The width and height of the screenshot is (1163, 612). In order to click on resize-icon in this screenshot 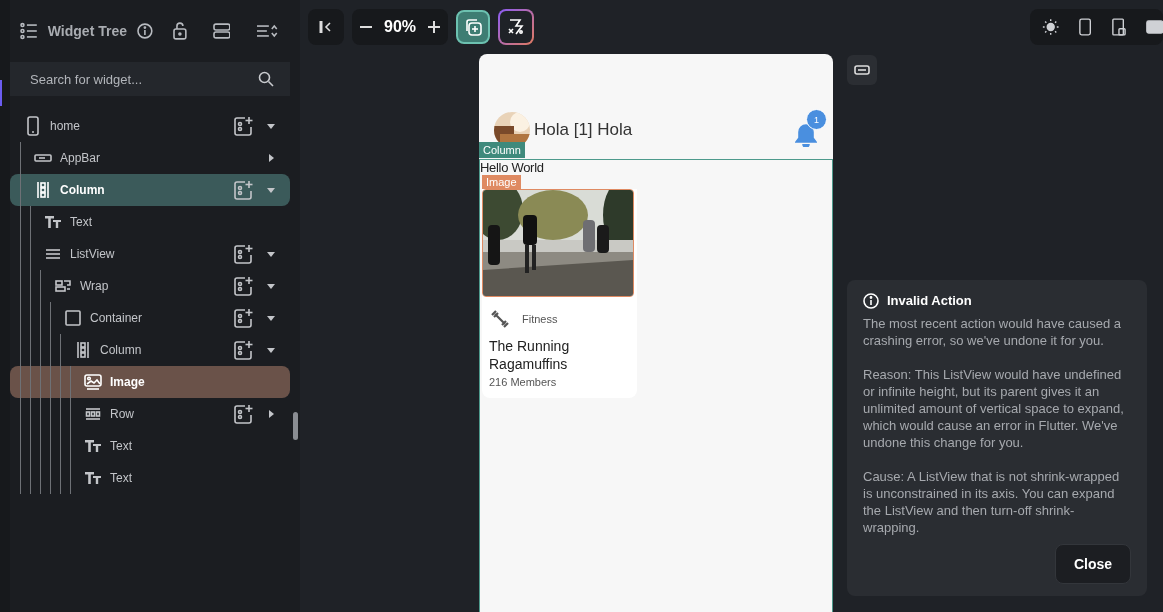, I will do `click(862, 70)`.